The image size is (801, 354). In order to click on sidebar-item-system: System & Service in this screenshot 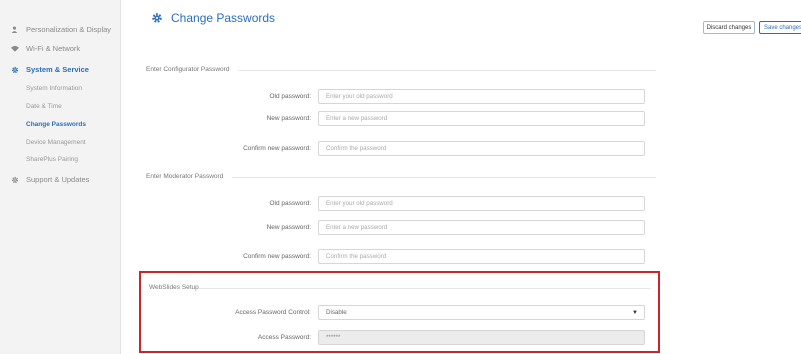, I will do `click(49, 69)`.